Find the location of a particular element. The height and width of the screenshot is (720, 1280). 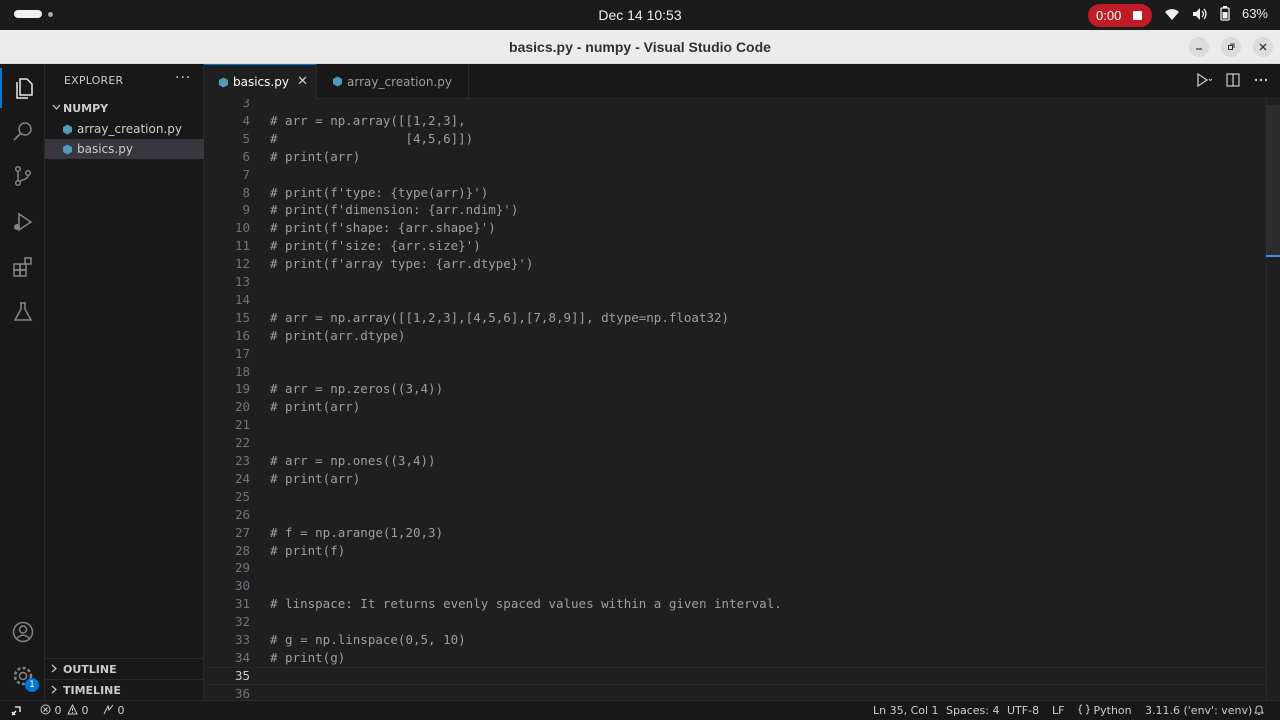

run-debug-activity-button is located at coordinates (22, 222).